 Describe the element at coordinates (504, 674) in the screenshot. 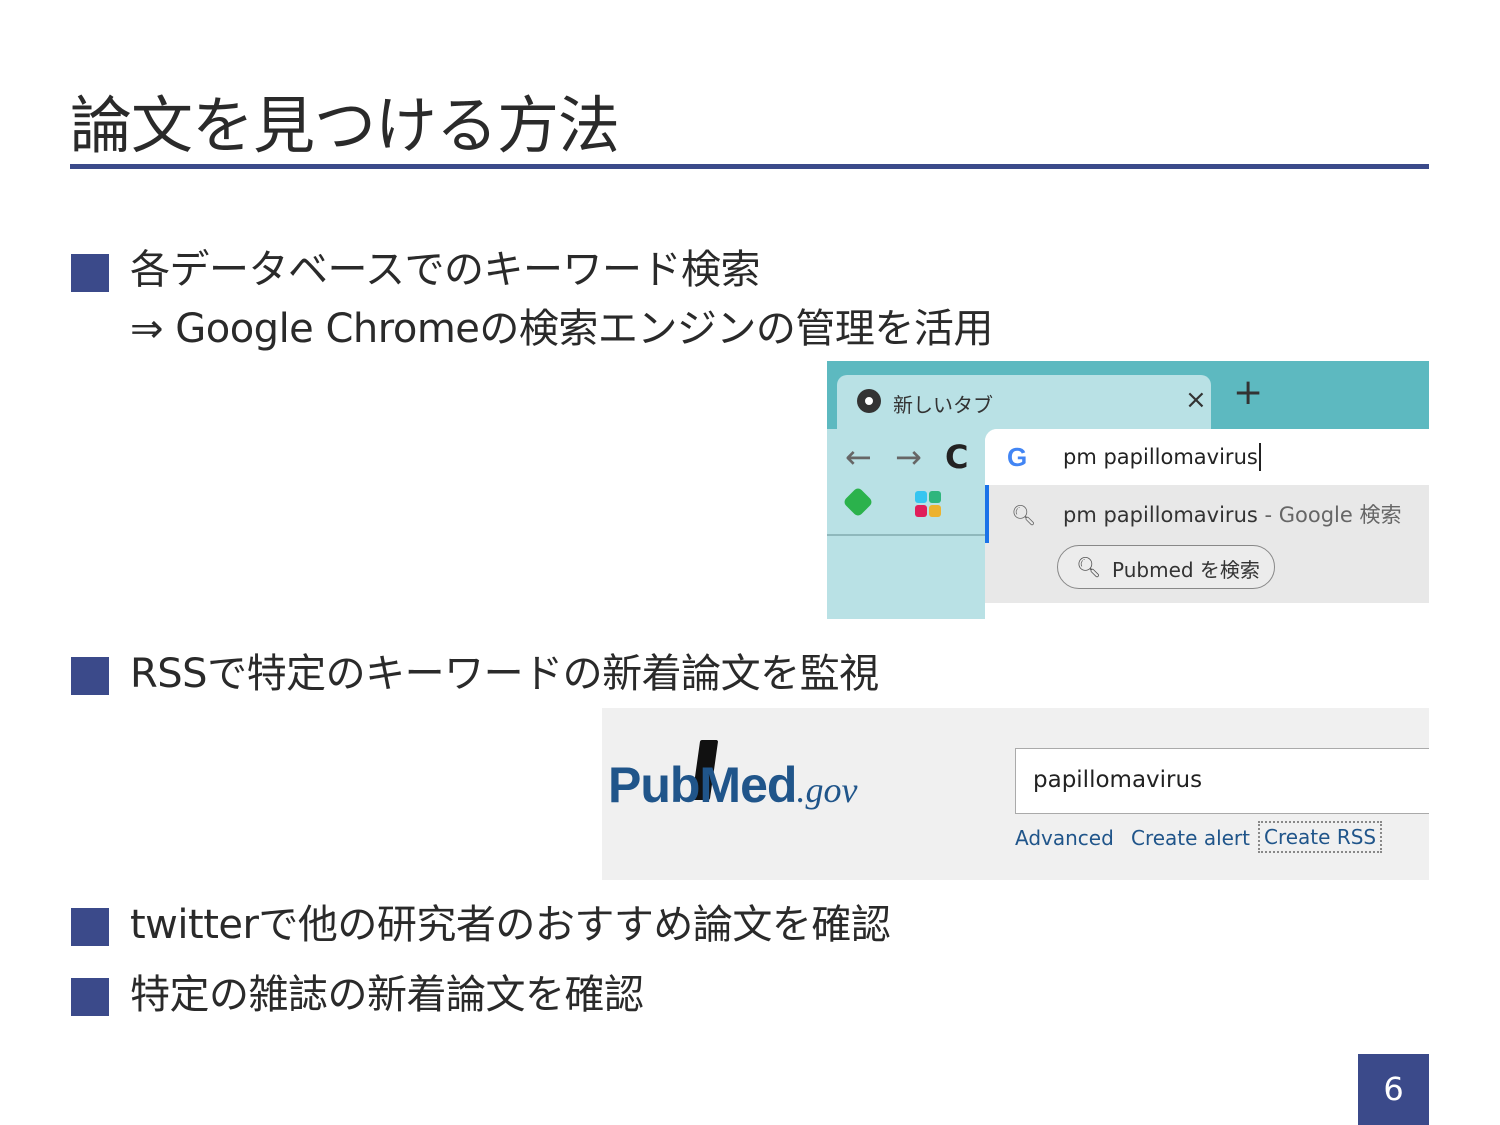

I see `bullet-text: RSSで特定のキーワードの新着論文を監視` at that location.